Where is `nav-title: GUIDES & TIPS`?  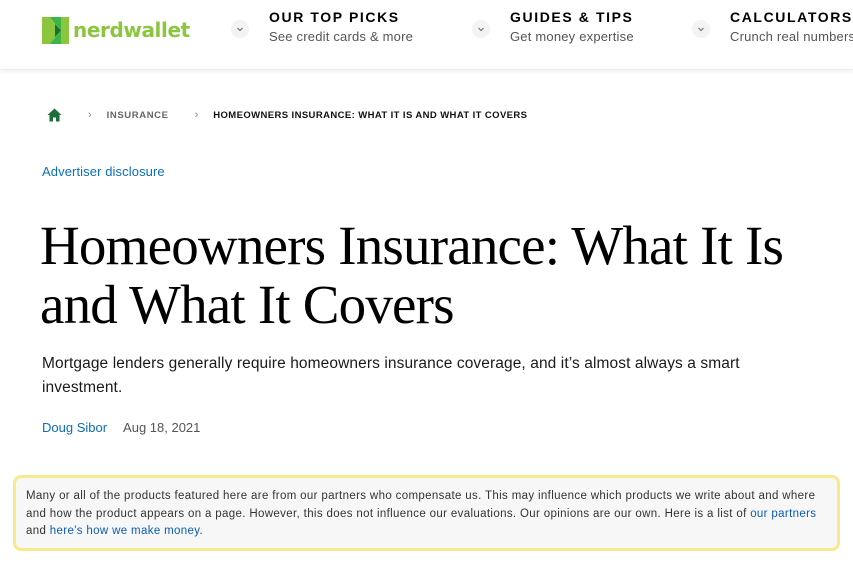 nav-title: GUIDES & TIPS is located at coordinates (572, 17).